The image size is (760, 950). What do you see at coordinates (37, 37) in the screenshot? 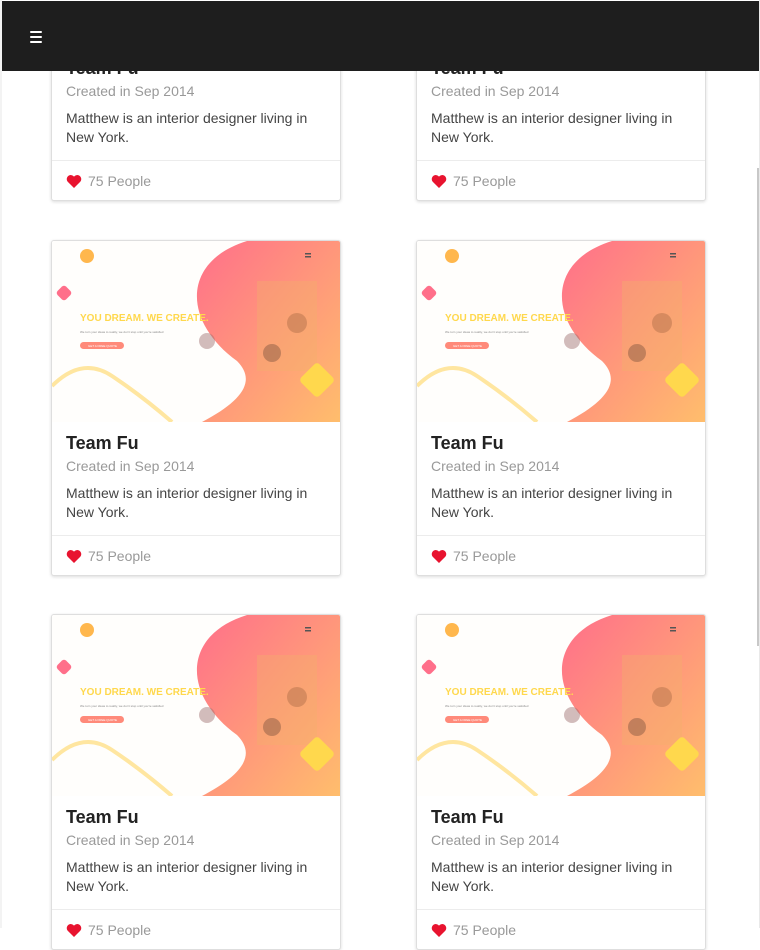
I see `hamburger-menu-icon` at bounding box center [37, 37].